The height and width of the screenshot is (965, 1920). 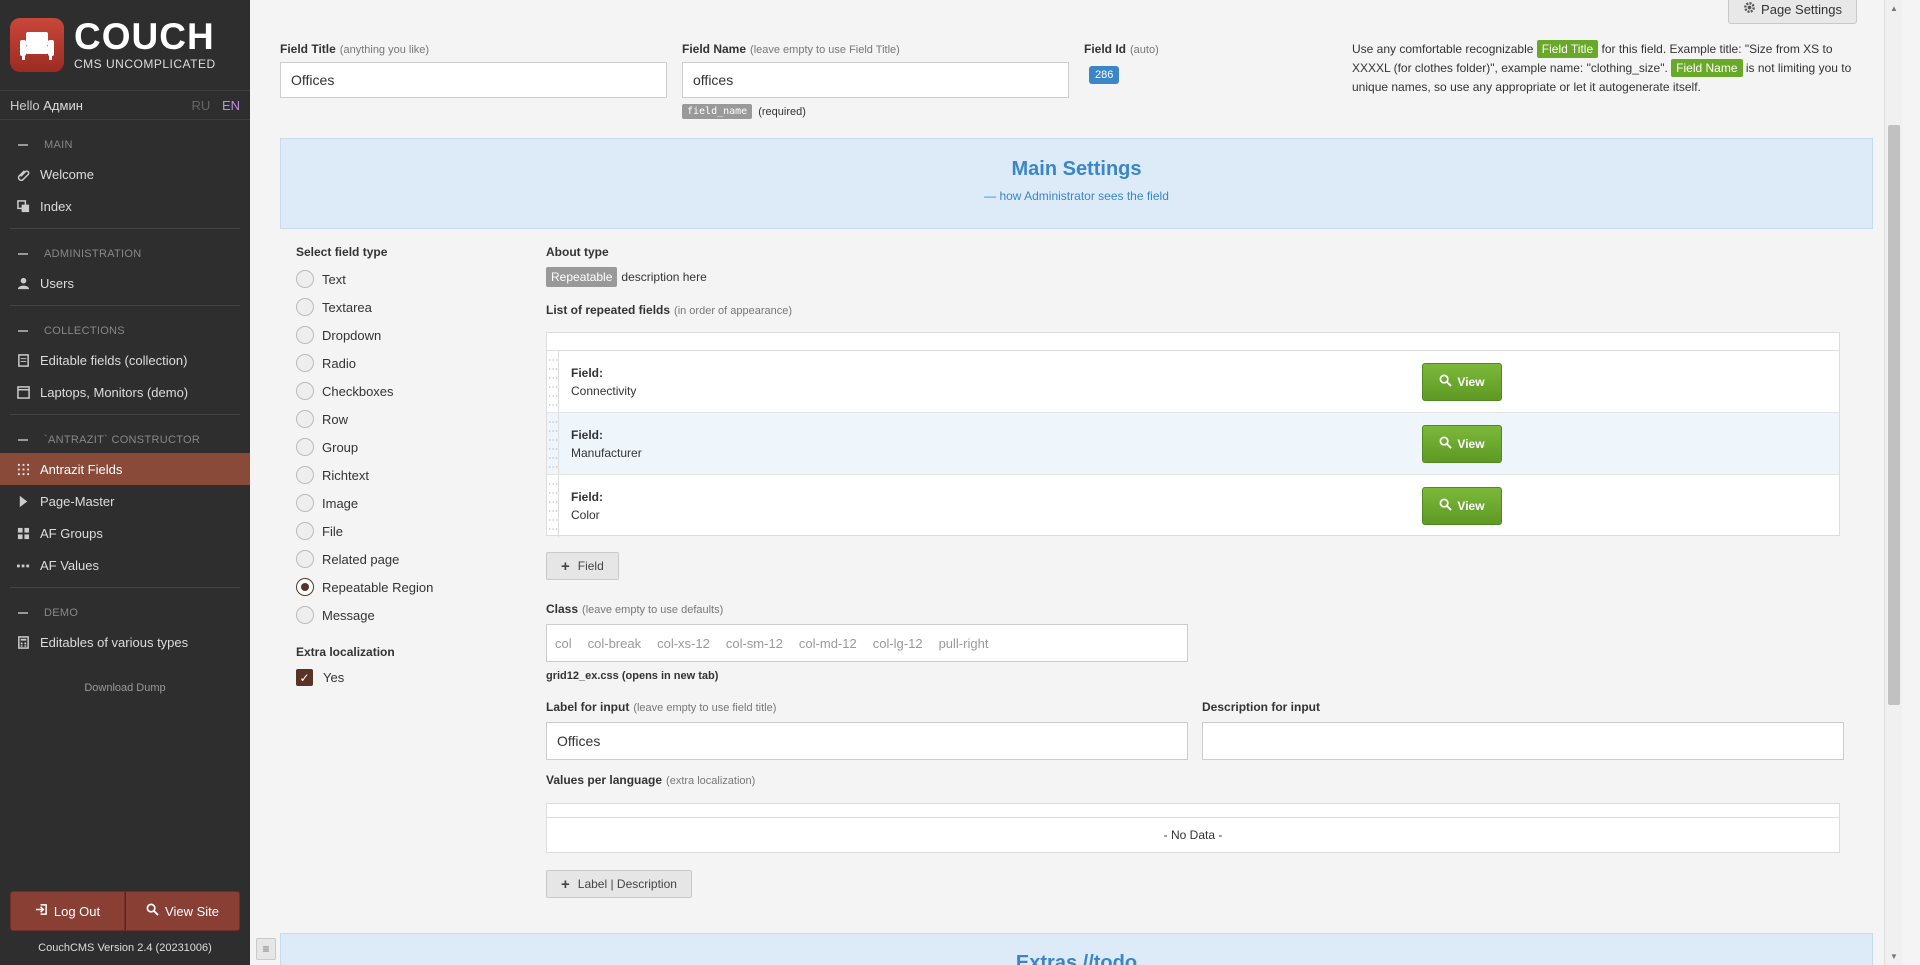 What do you see at coordinates (406, 559) in the screenshot?
I see `radio-option-related-page: Related page` at bounding box center [406, 559].